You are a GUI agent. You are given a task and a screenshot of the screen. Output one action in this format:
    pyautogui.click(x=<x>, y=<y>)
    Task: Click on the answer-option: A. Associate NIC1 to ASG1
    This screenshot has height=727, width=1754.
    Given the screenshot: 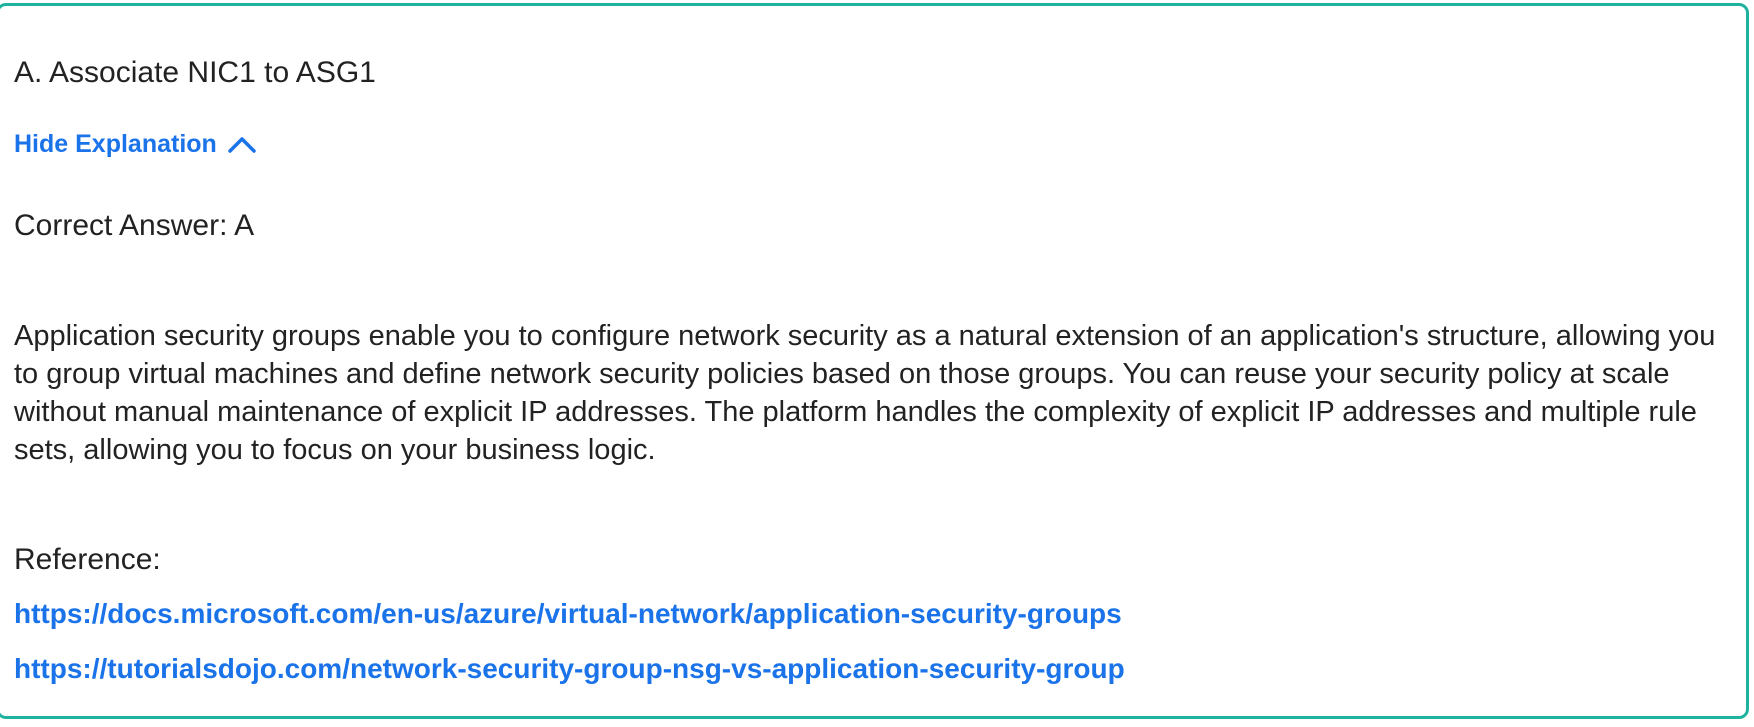 What is the action you would take?
    pyautogui.click(x=195, y=72)
    